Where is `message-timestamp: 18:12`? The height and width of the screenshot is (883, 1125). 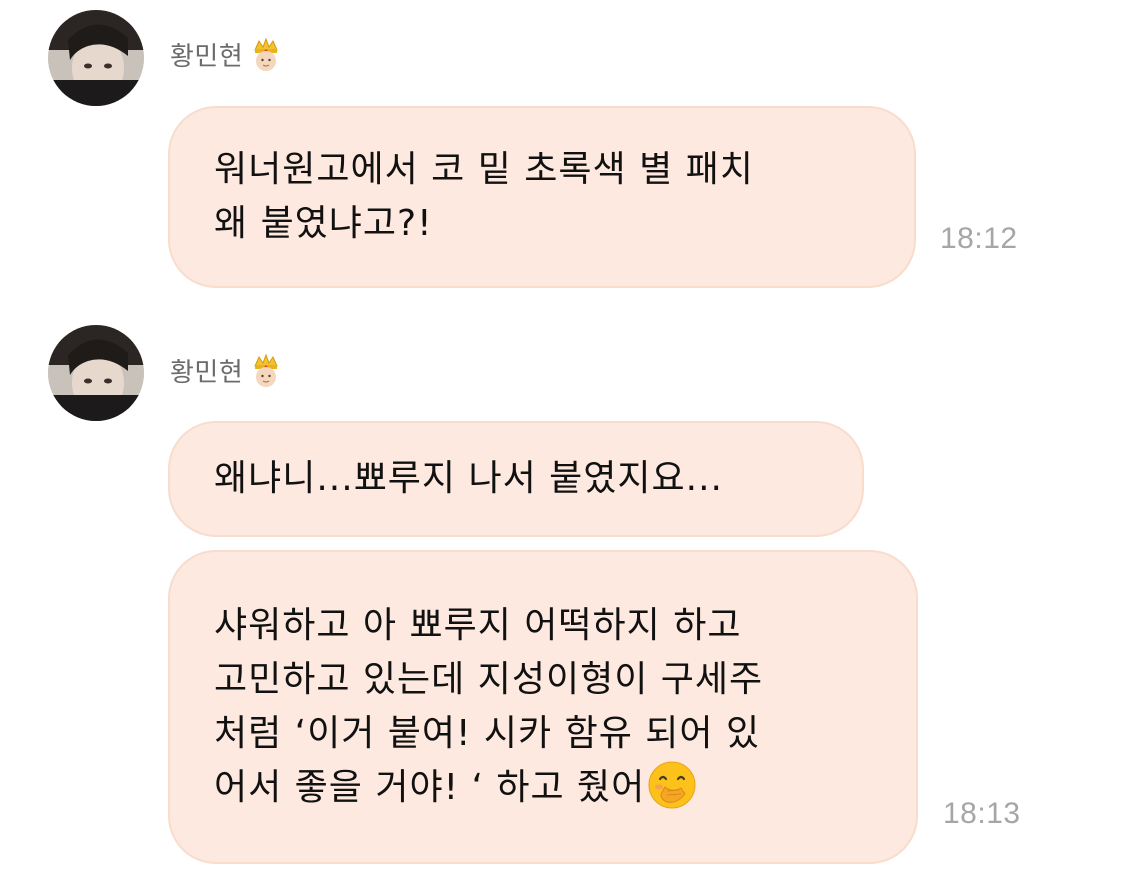
message-timestamp: 18:12 is located at coordinates (979, 238).